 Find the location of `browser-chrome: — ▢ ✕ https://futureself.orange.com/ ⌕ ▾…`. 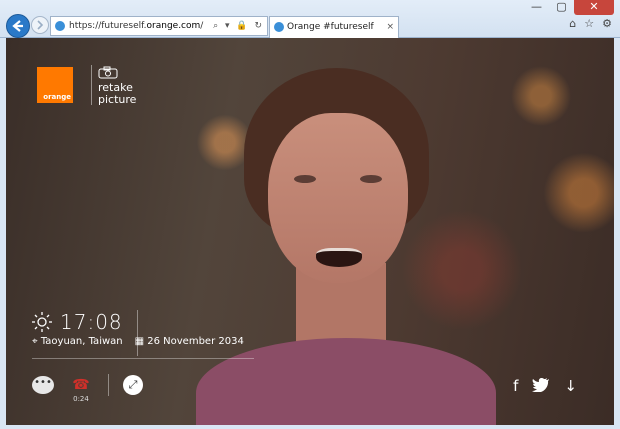

browser-chrome: — ▢ ✕ https://futureself.orange.com/ ⌕ ▾… is located at coordinates (310, 19).